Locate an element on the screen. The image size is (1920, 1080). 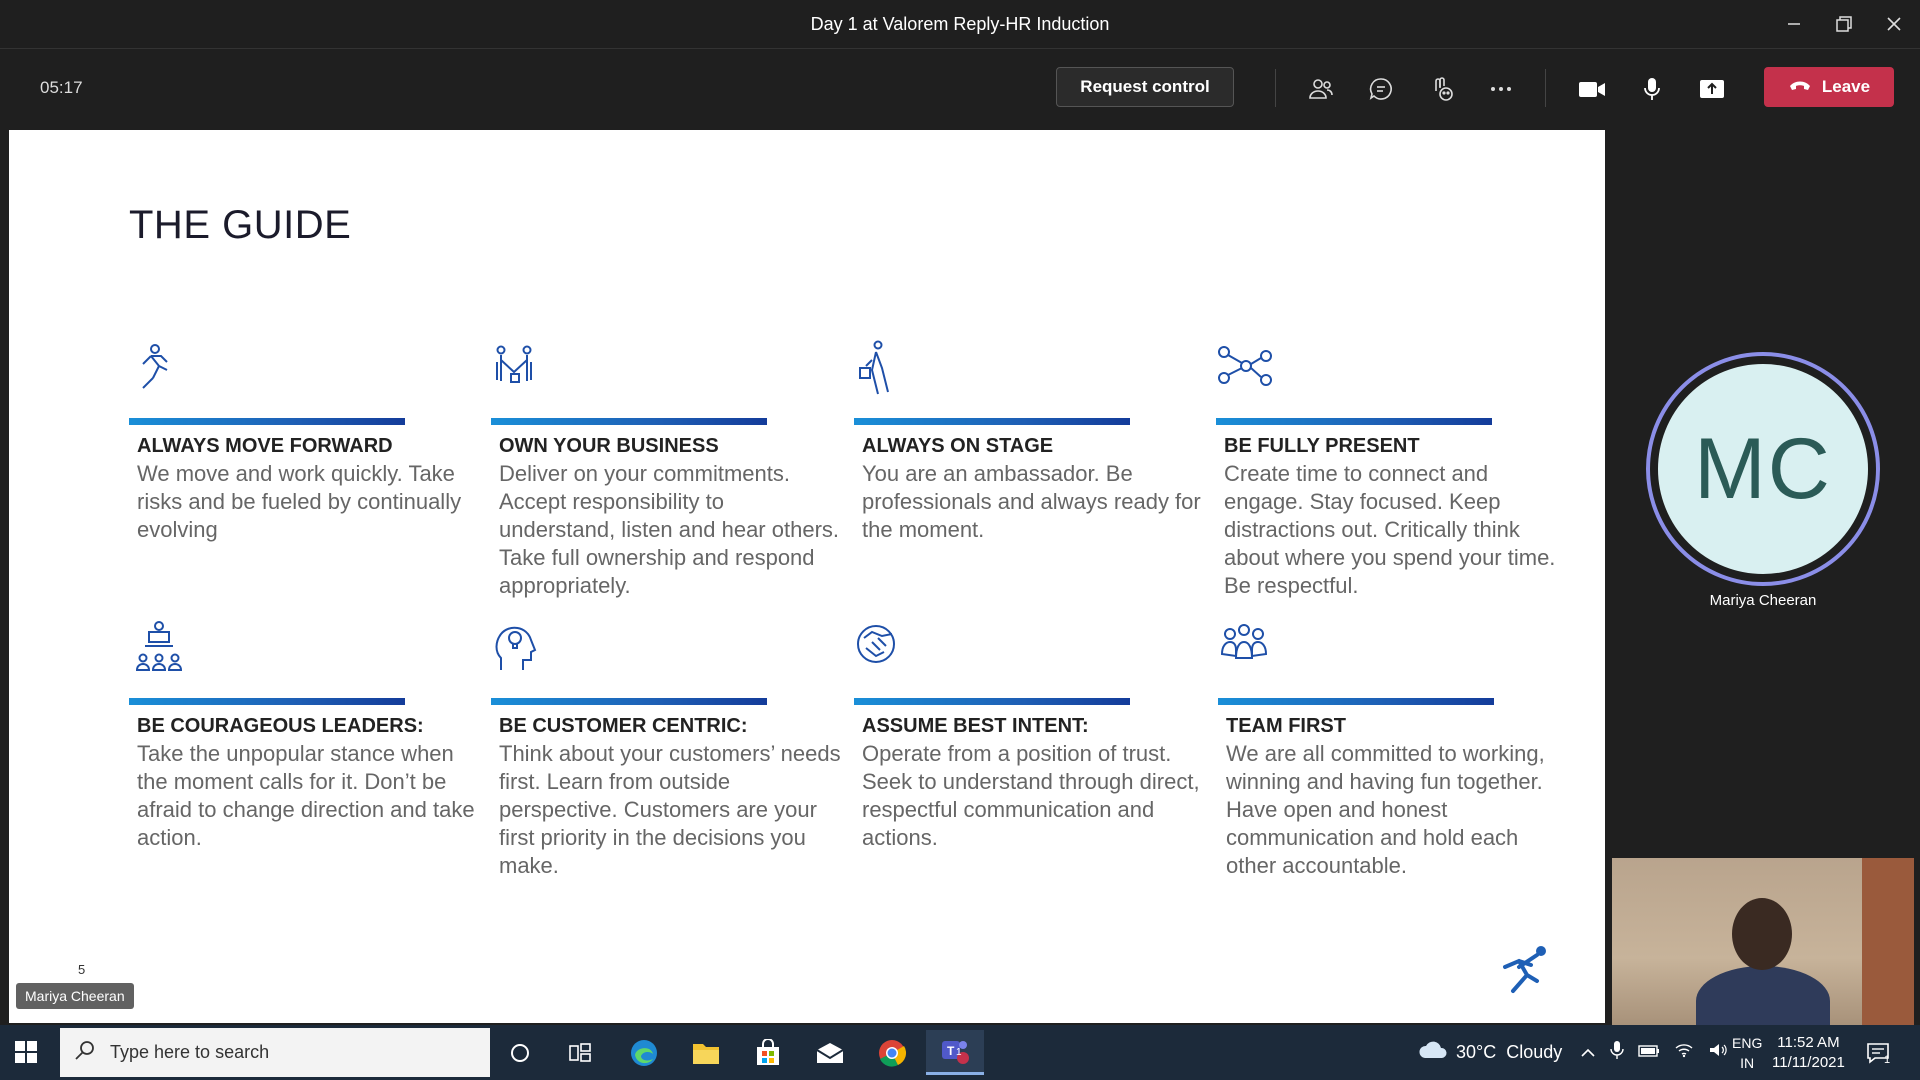
weather-widget: 30°C Cloudy is located at coordinates (1490, 1052).